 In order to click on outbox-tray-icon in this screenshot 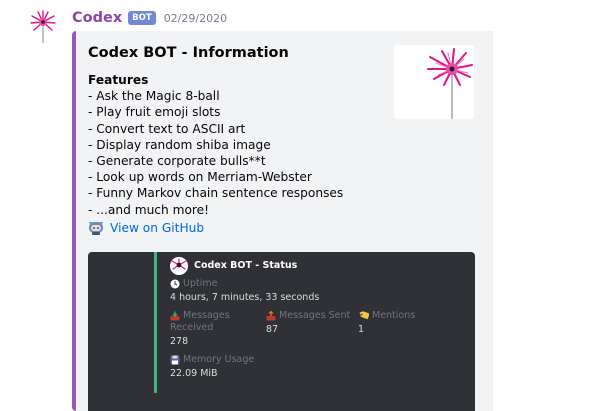, I will do `click(271, 315)`.